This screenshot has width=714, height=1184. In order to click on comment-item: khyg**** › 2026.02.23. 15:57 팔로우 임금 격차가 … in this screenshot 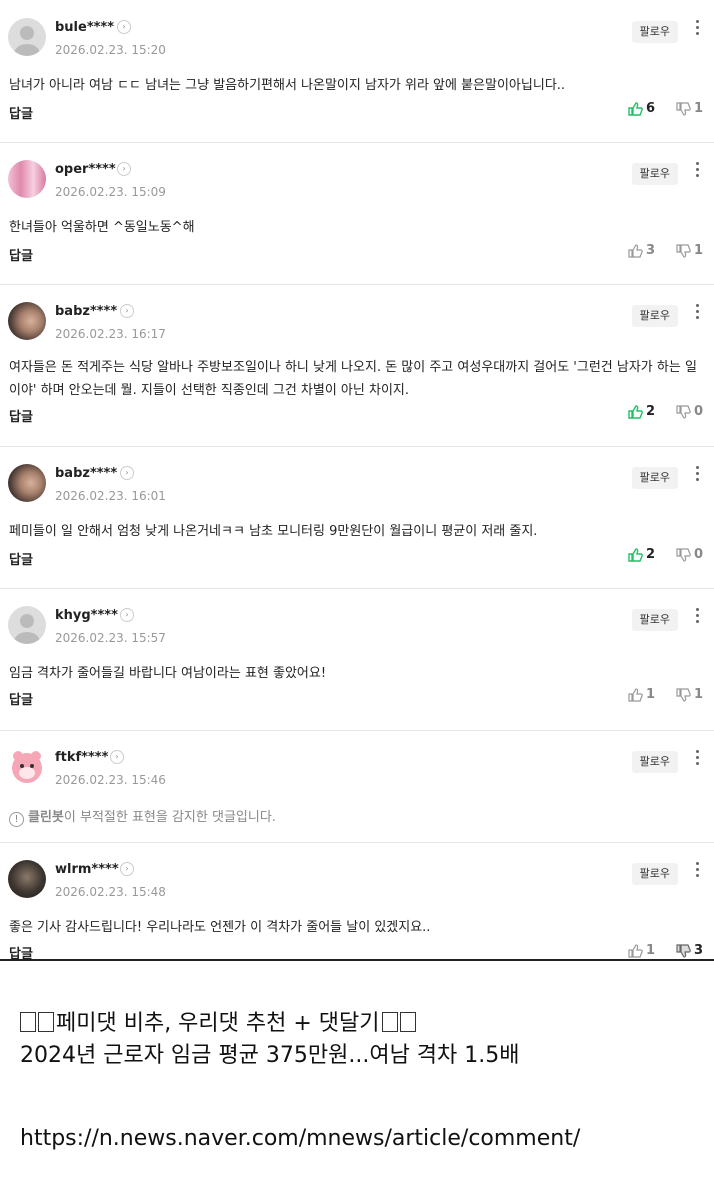, I will do `click(357, 659)`.